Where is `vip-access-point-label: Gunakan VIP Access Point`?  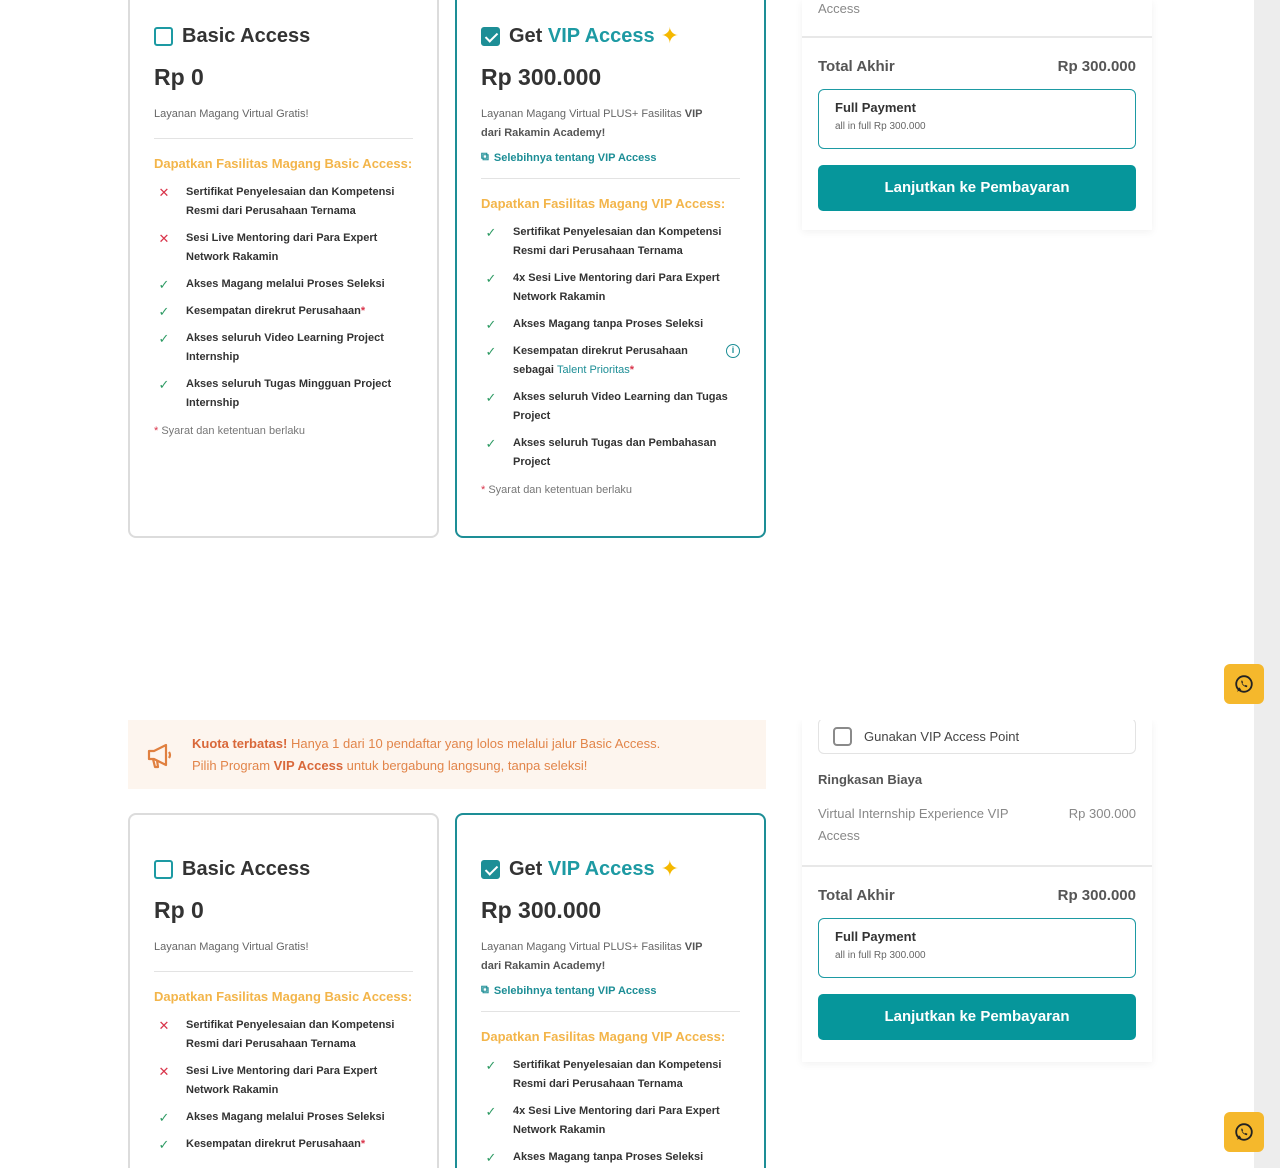 vip-access-point-label: Gunakan VIP Access Point is located at coordinates (942, 736).